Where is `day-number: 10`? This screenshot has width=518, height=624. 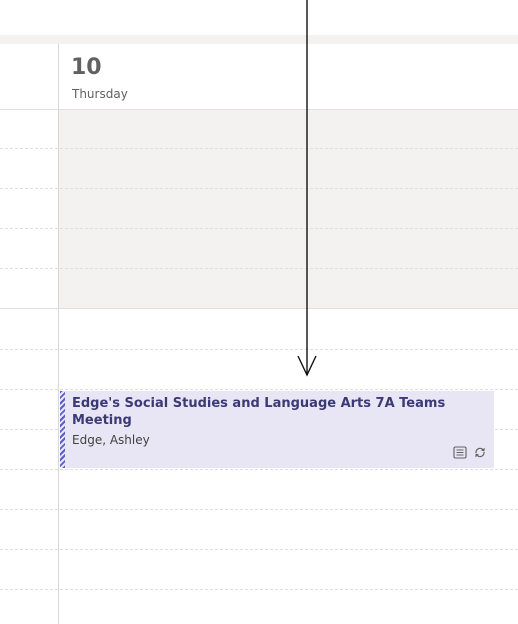 day-number: 10 is located at coordinates (86, 67).